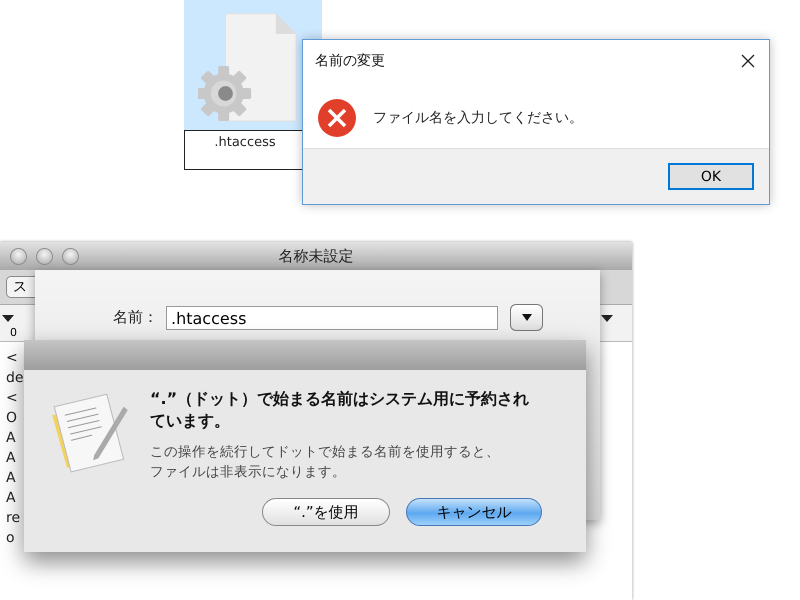 The image size is (800, 600). Describe the element at coordinates (15, 378) in the screenshot. I see `document-text: de` at that location.